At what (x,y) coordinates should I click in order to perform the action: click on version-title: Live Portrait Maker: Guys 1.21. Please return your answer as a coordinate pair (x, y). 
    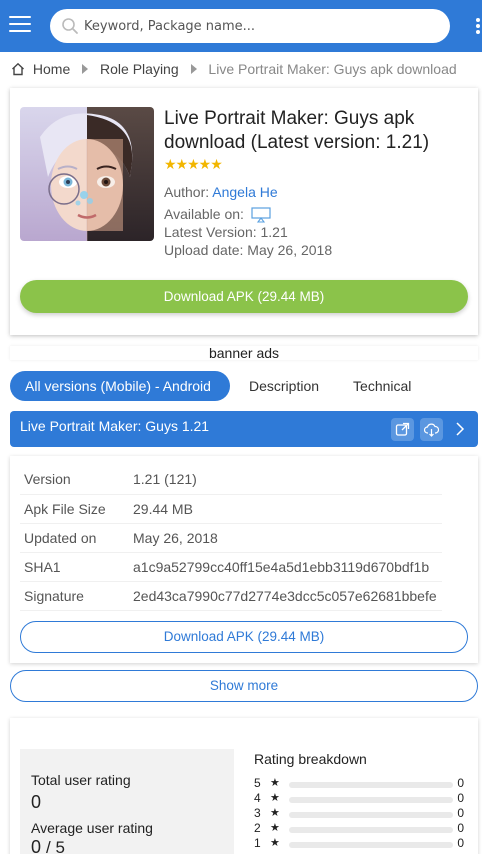
    Looking at the image, I should click on (115, 426).